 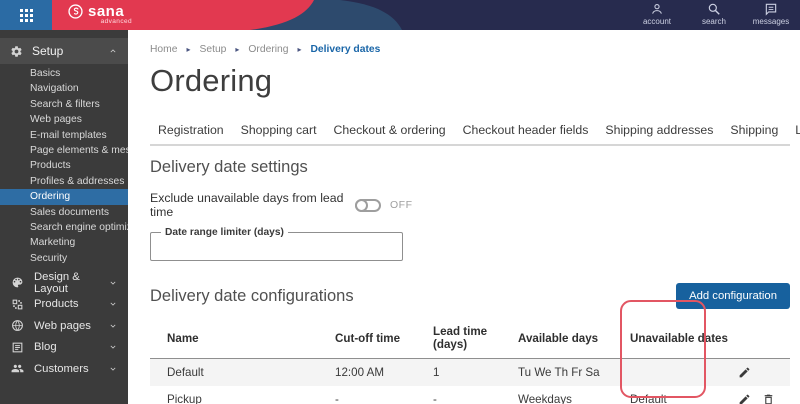 I want to click on sidebar-section-label: Customers, so click(x=61, y=368).